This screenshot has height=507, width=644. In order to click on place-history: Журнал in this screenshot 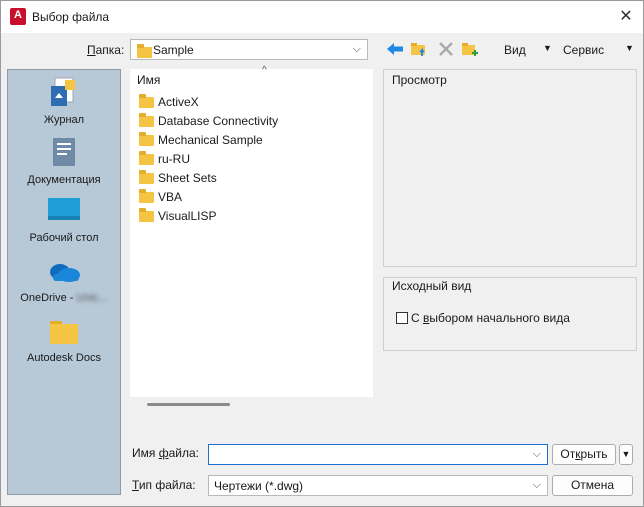, I will do `click(64, 101)`.